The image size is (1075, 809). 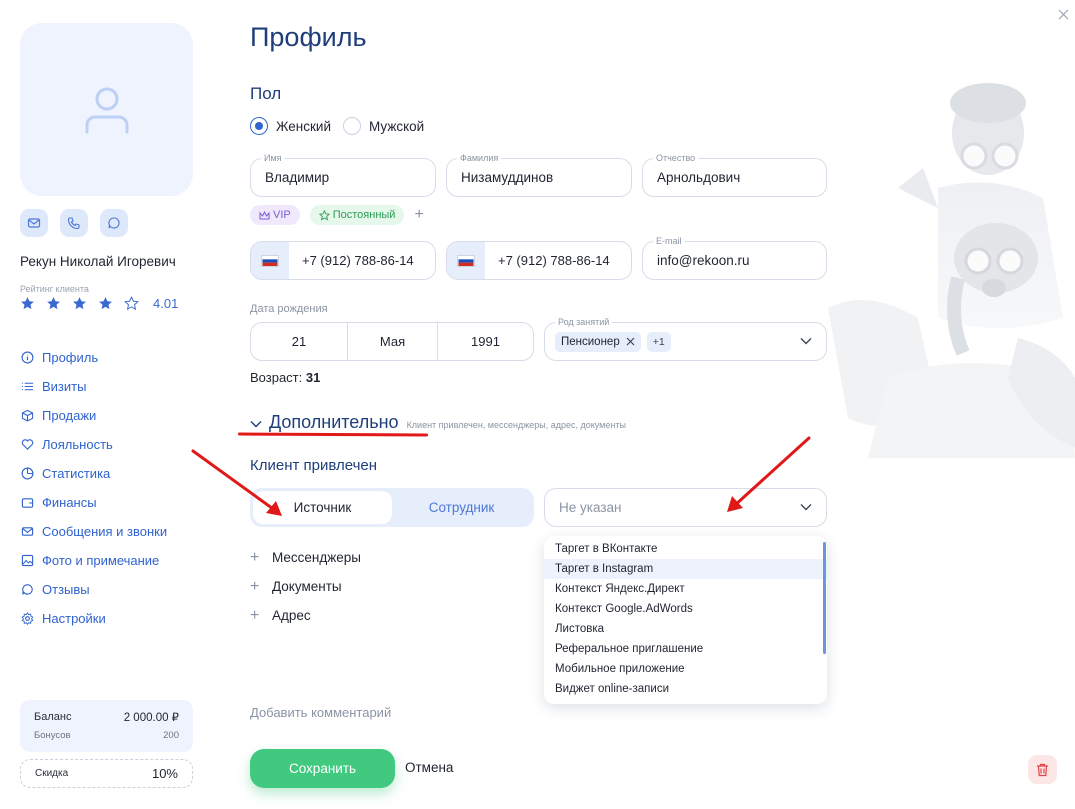 What do you see at coordinates (352, 126) in the screenshot?
I see `radio-unchecked` at bounding box center [352, 126].